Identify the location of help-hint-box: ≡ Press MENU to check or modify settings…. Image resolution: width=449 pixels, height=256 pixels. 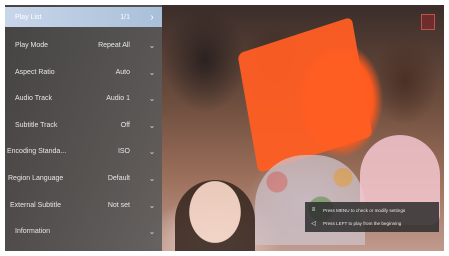
(372, 217).